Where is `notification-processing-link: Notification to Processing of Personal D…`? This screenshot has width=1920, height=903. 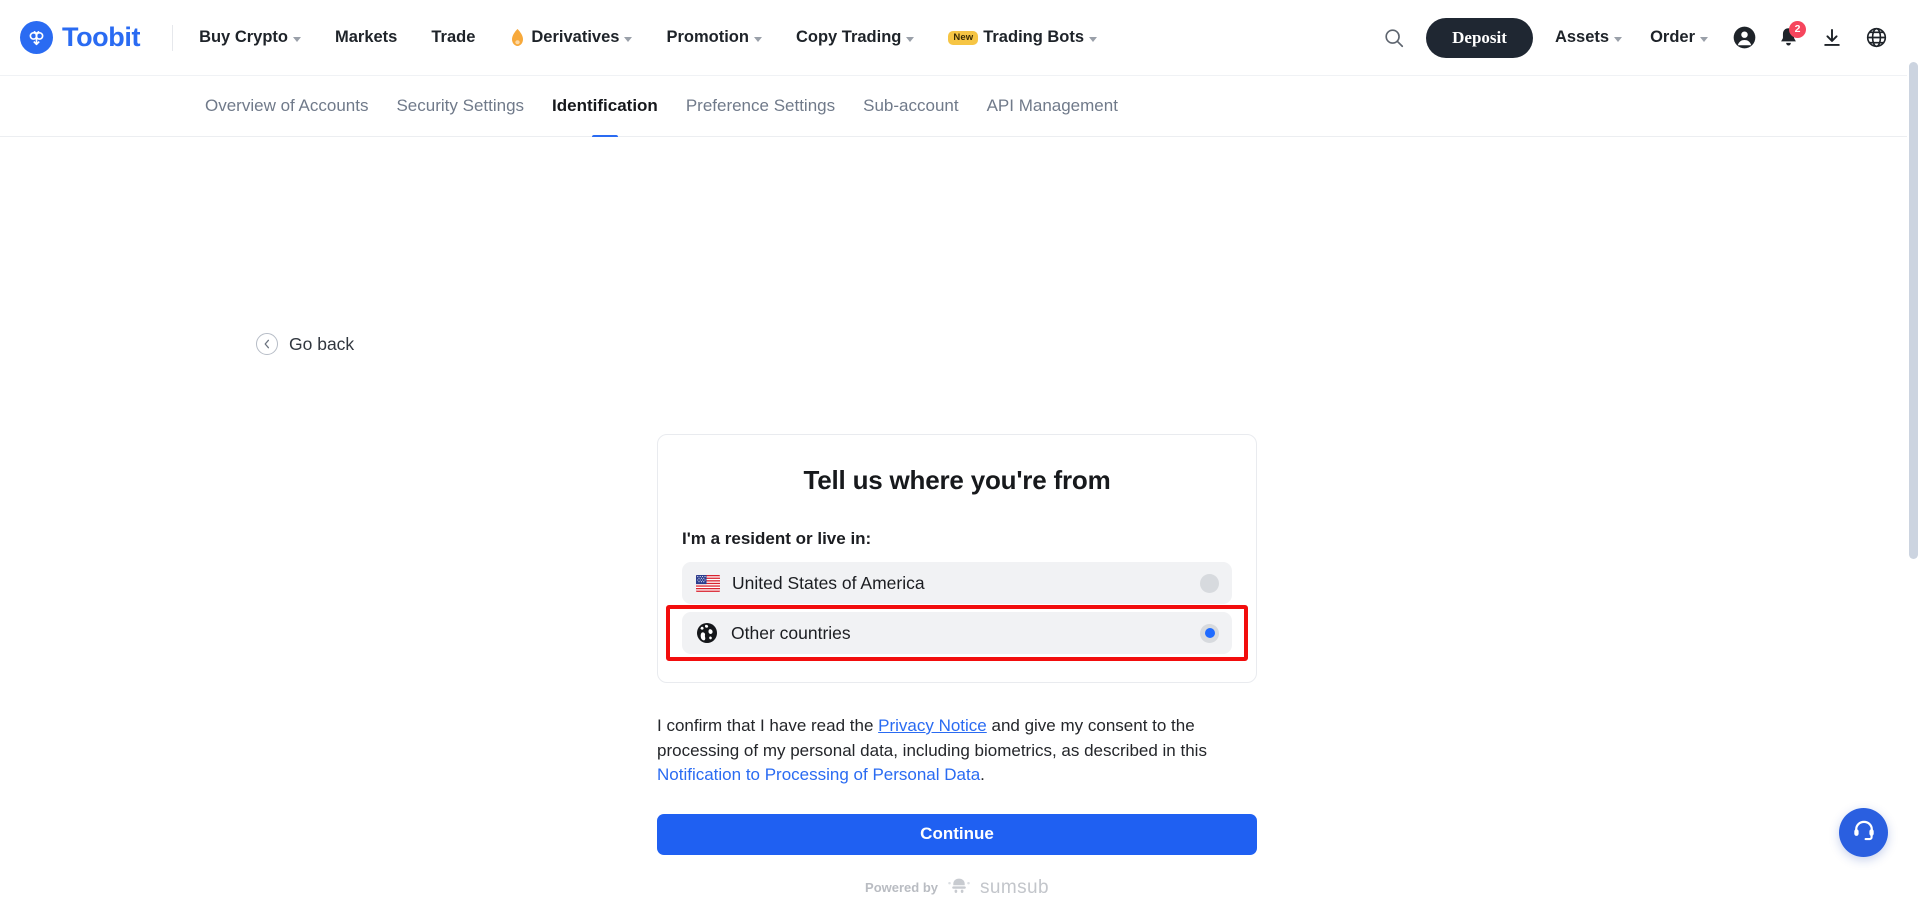 notification-processing-link: Notification to Processing of Personal D… is located at coordinates (818, 774).